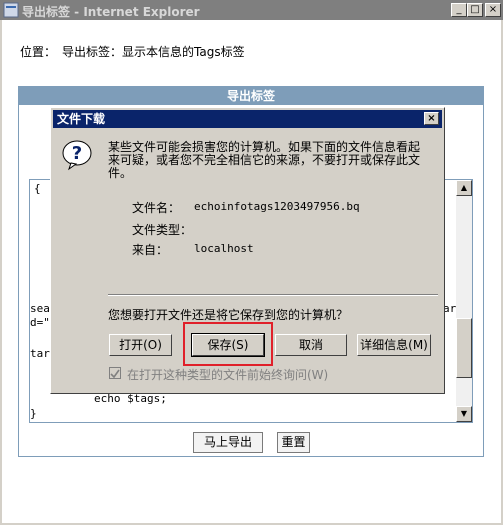 The height and width of the screenshot is (525, 503). I want to click on code-line: {, so click(37, 188).